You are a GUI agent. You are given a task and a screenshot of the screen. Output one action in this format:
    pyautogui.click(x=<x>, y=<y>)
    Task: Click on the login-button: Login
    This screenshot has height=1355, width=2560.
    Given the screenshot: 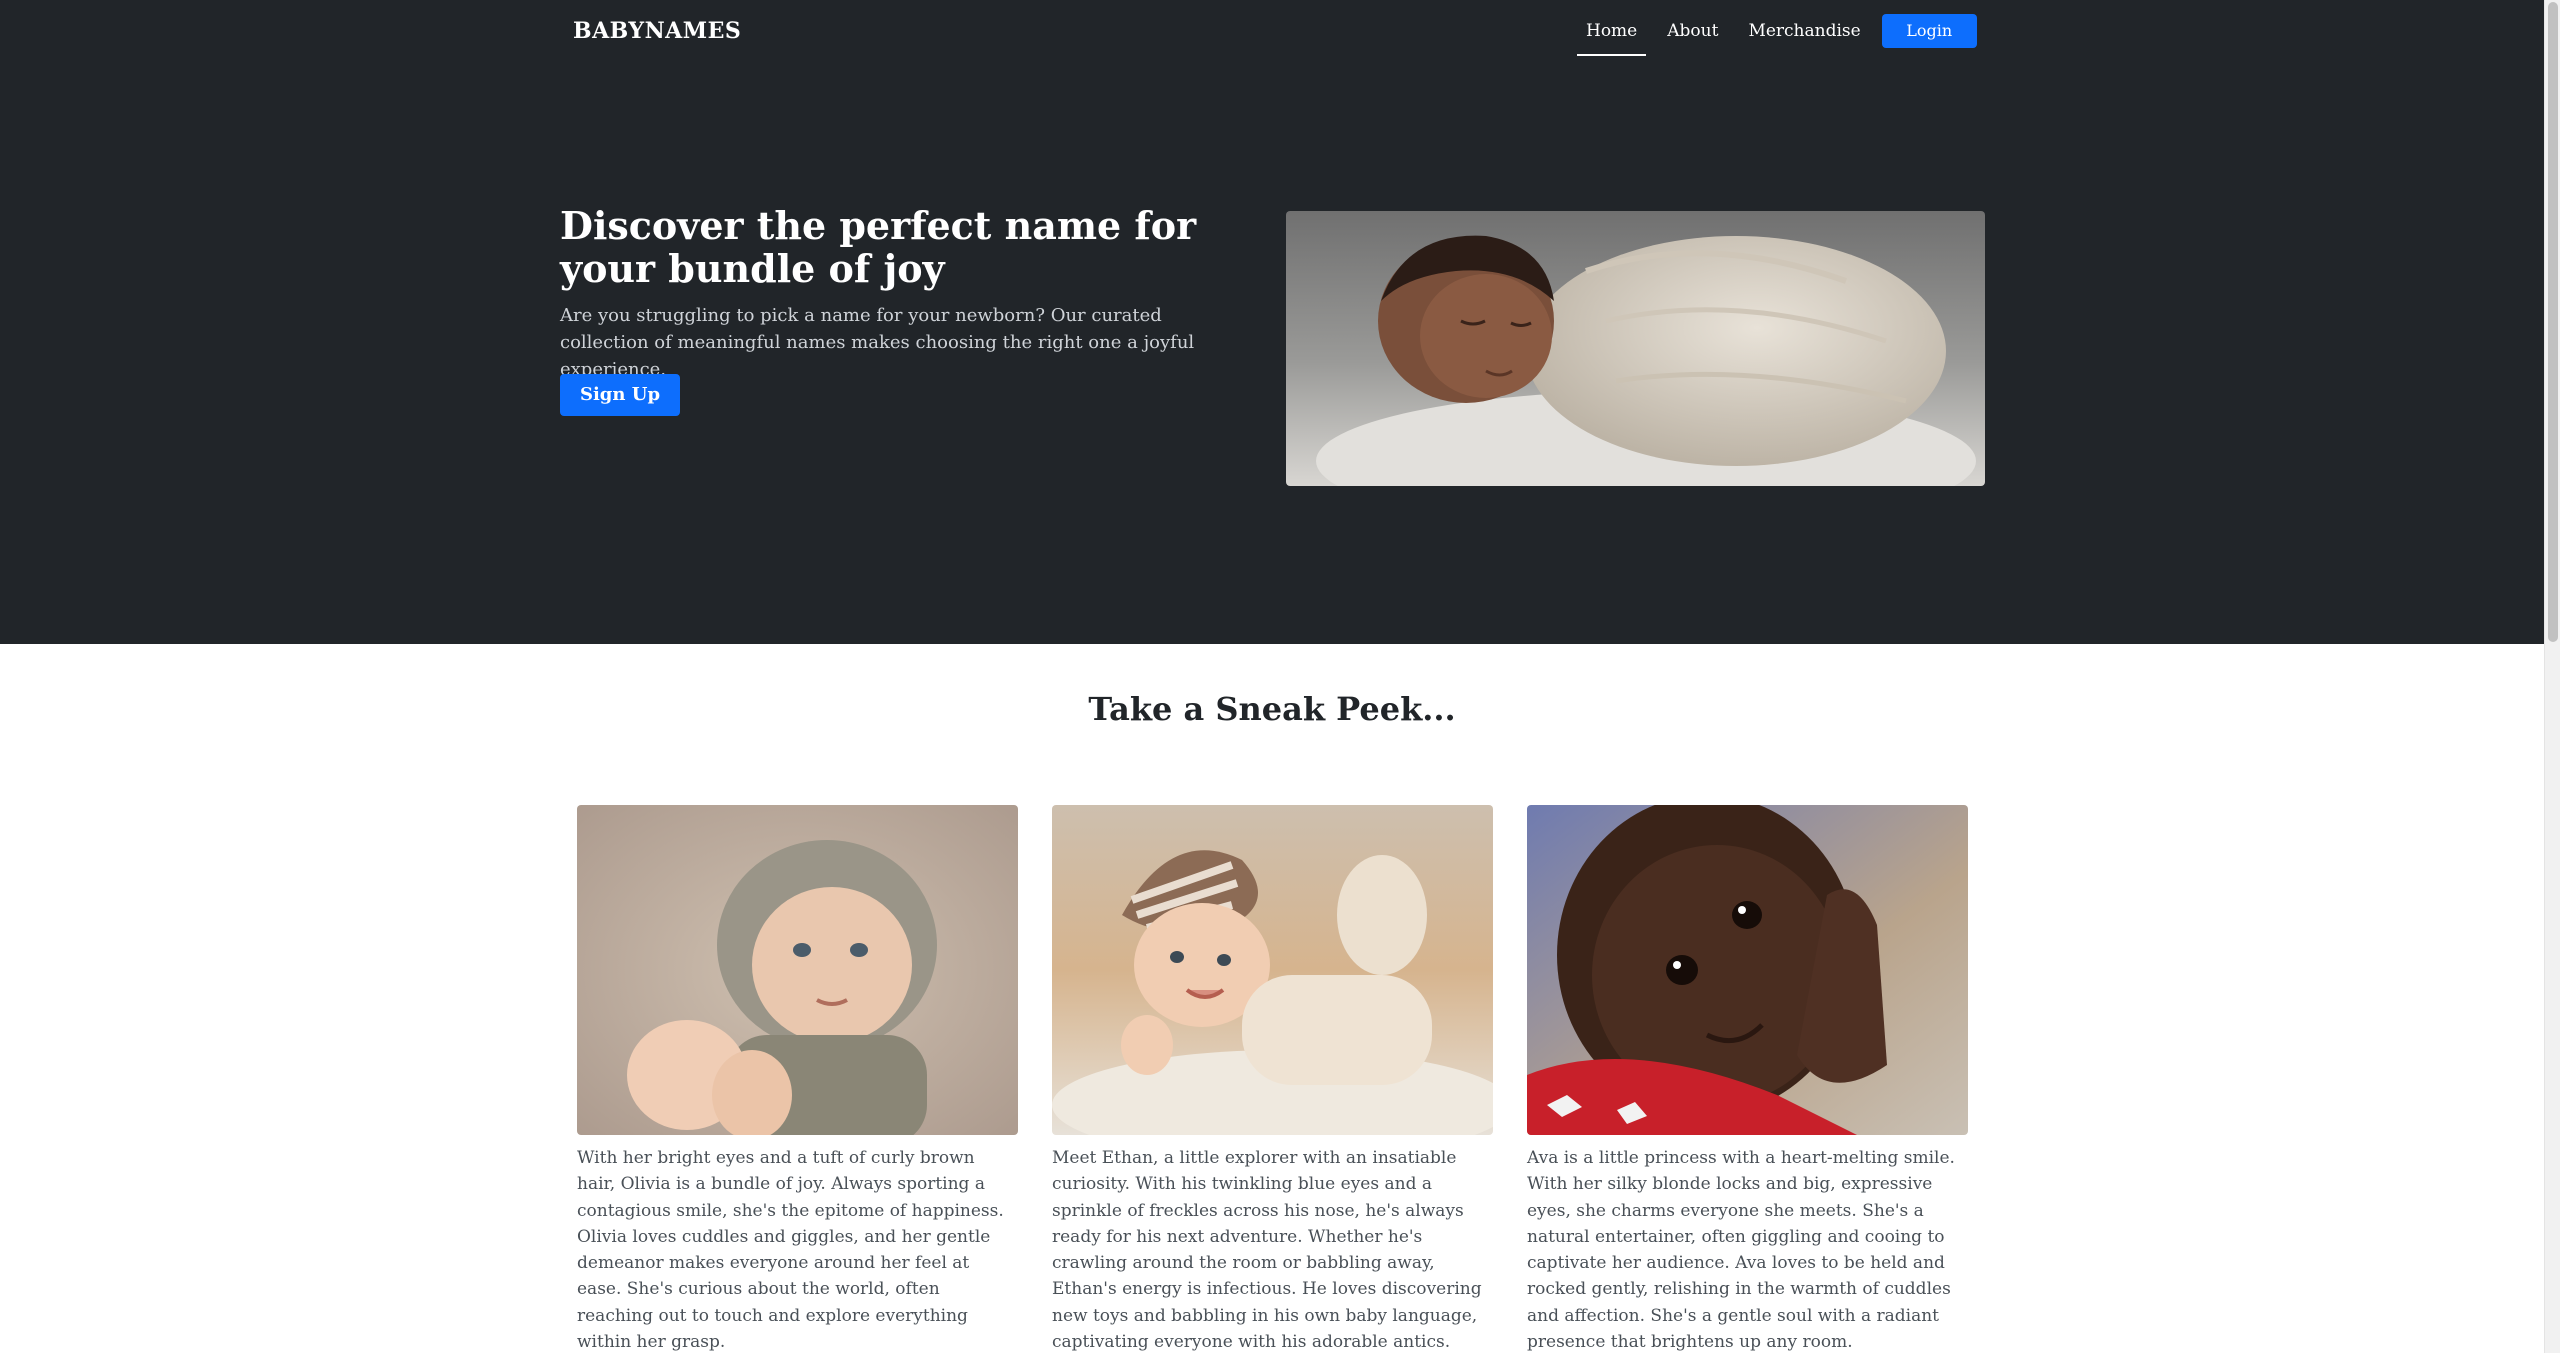 What is the action you would take?
    pyautogui.click(x=1929, y=31)
    